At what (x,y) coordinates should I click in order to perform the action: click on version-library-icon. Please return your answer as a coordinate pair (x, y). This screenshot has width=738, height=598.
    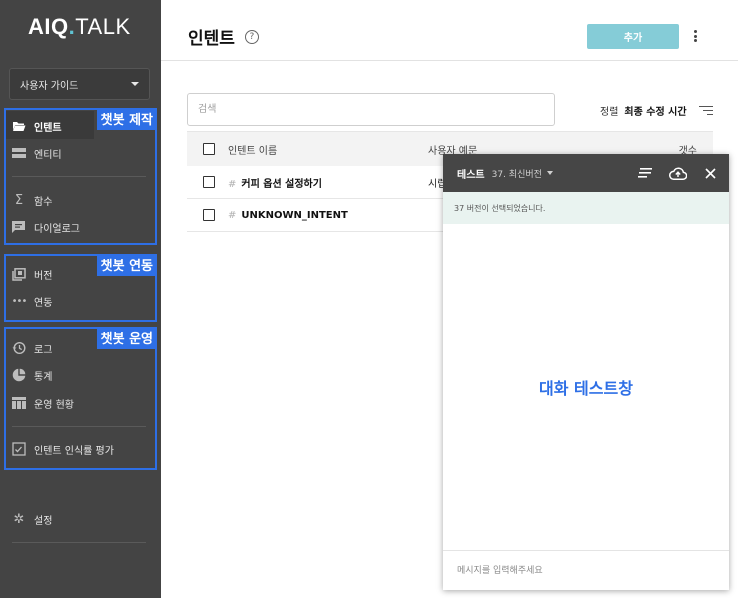
    Looking at the image, I should click on (19, 274).